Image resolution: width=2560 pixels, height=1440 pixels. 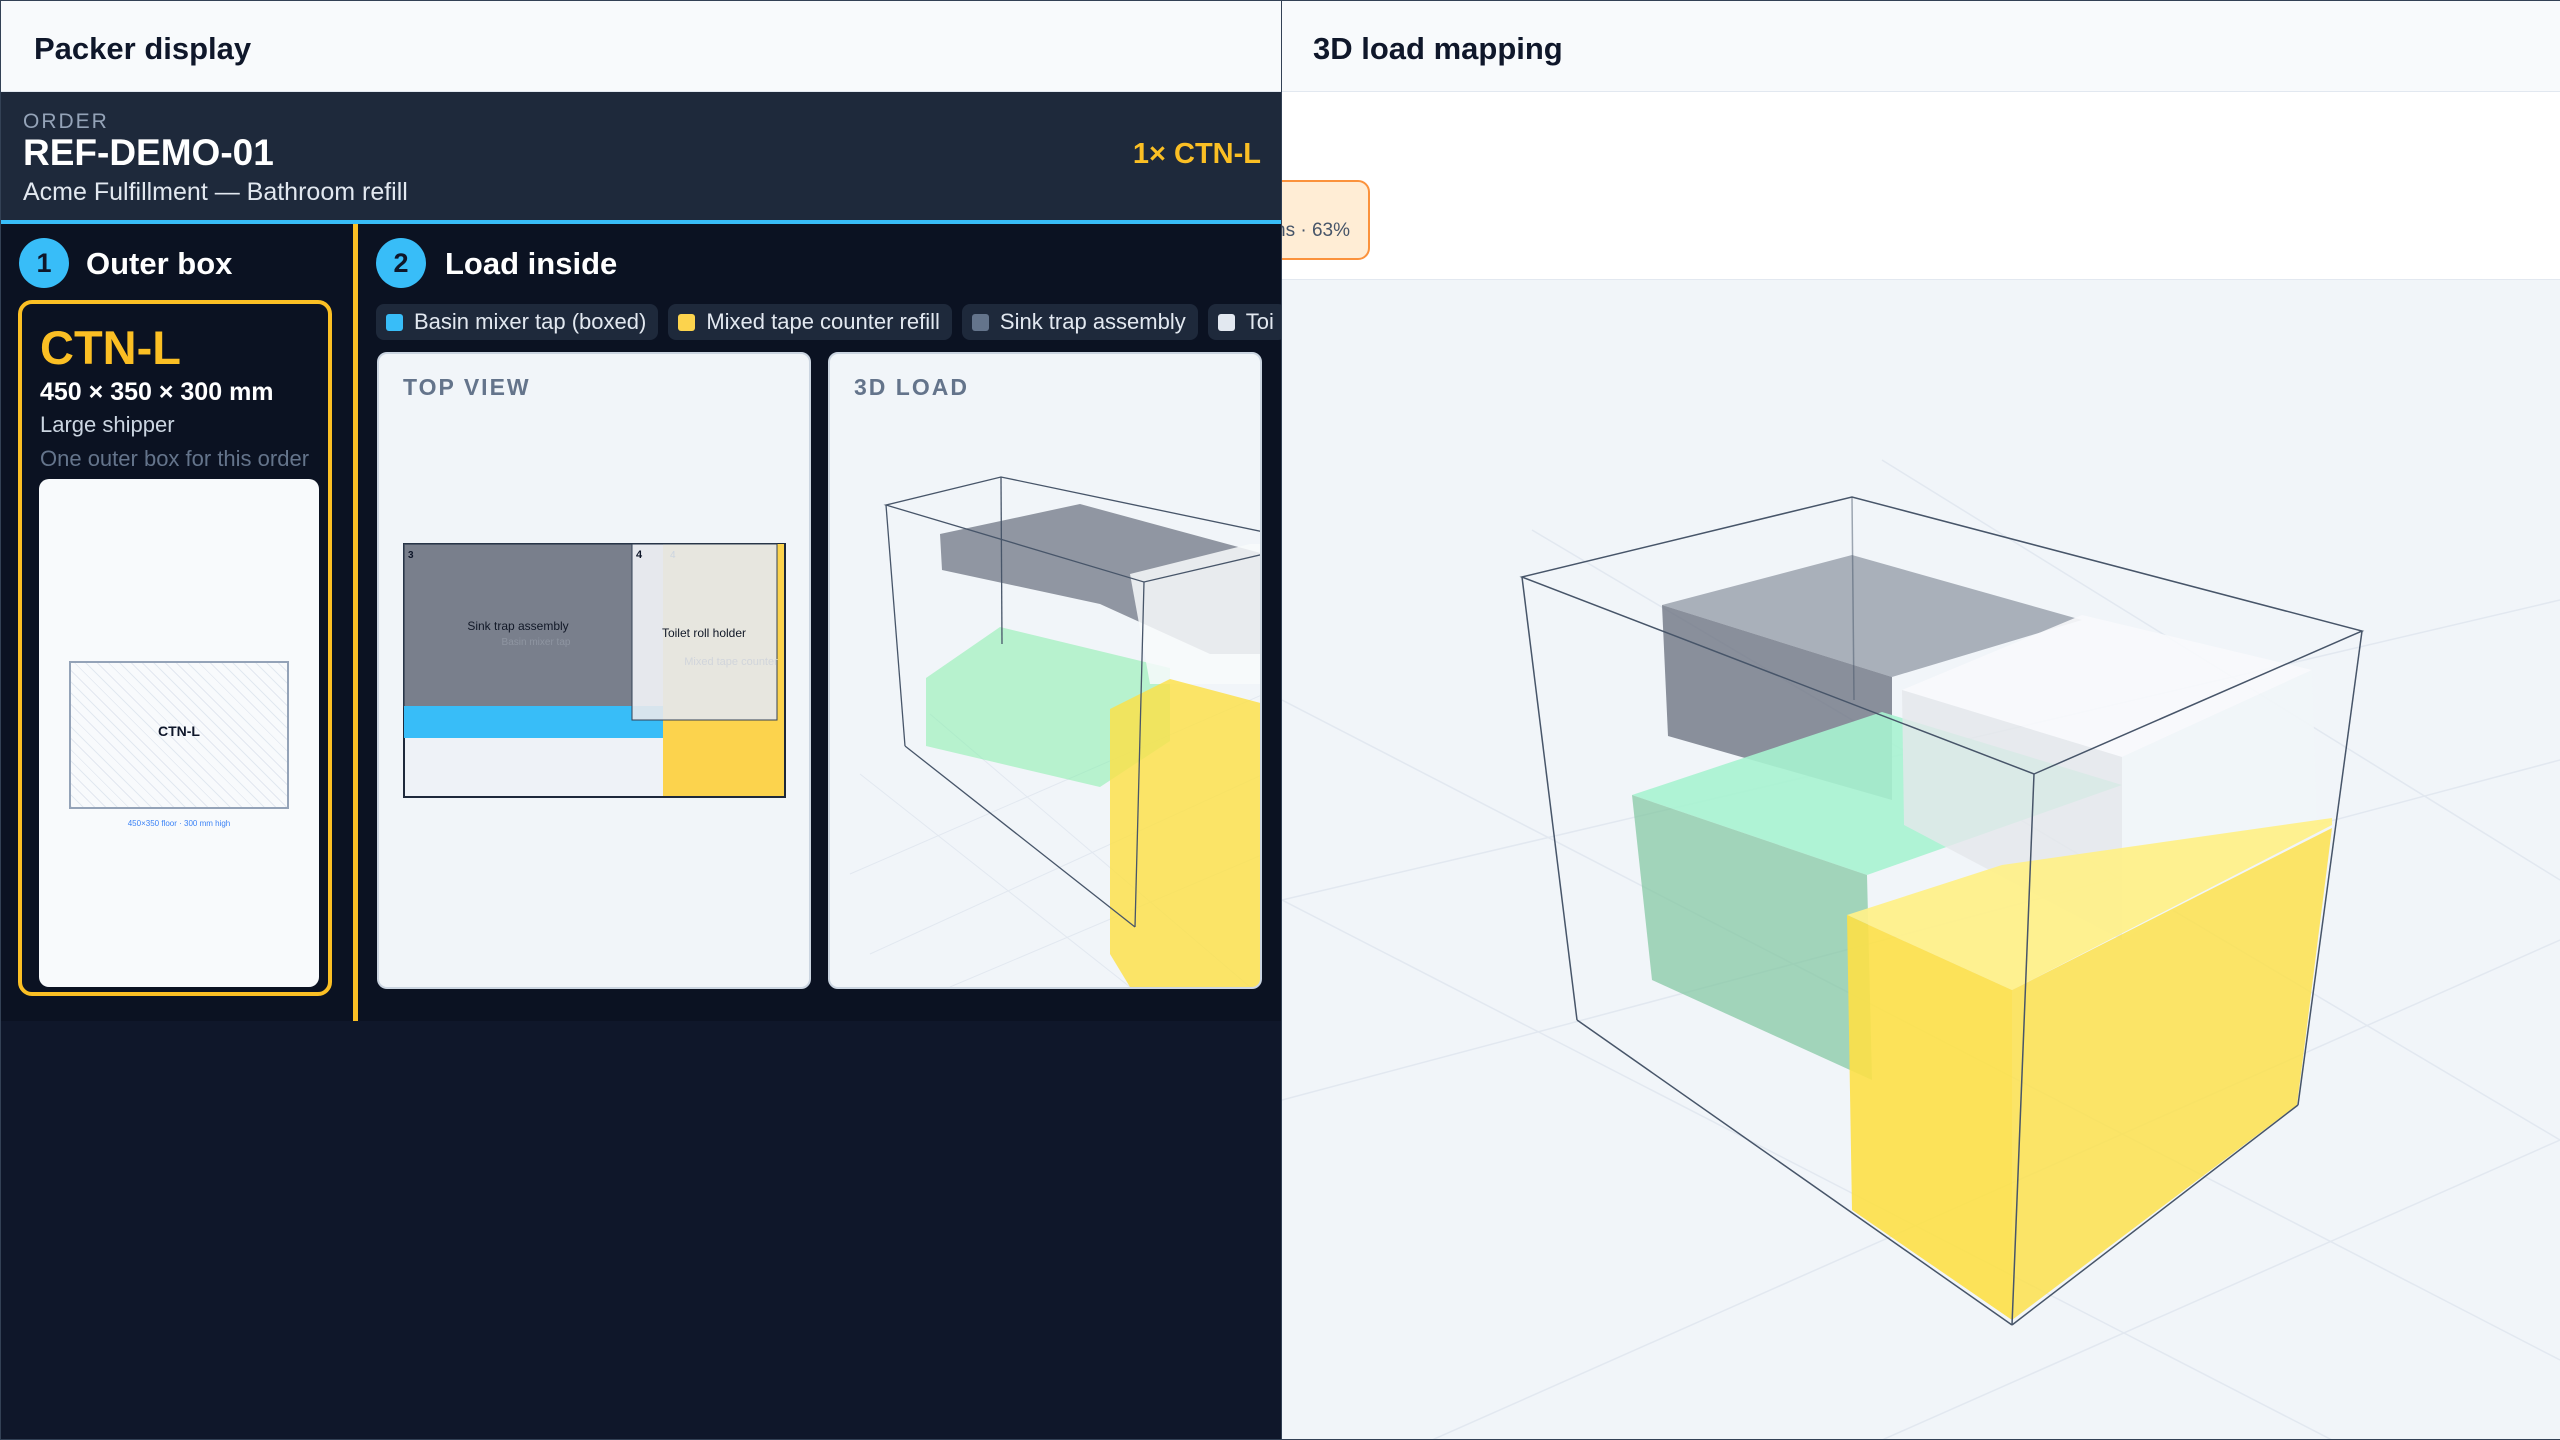 I want to click on item-chip-label: Toi, so click(x=1259, y=321).